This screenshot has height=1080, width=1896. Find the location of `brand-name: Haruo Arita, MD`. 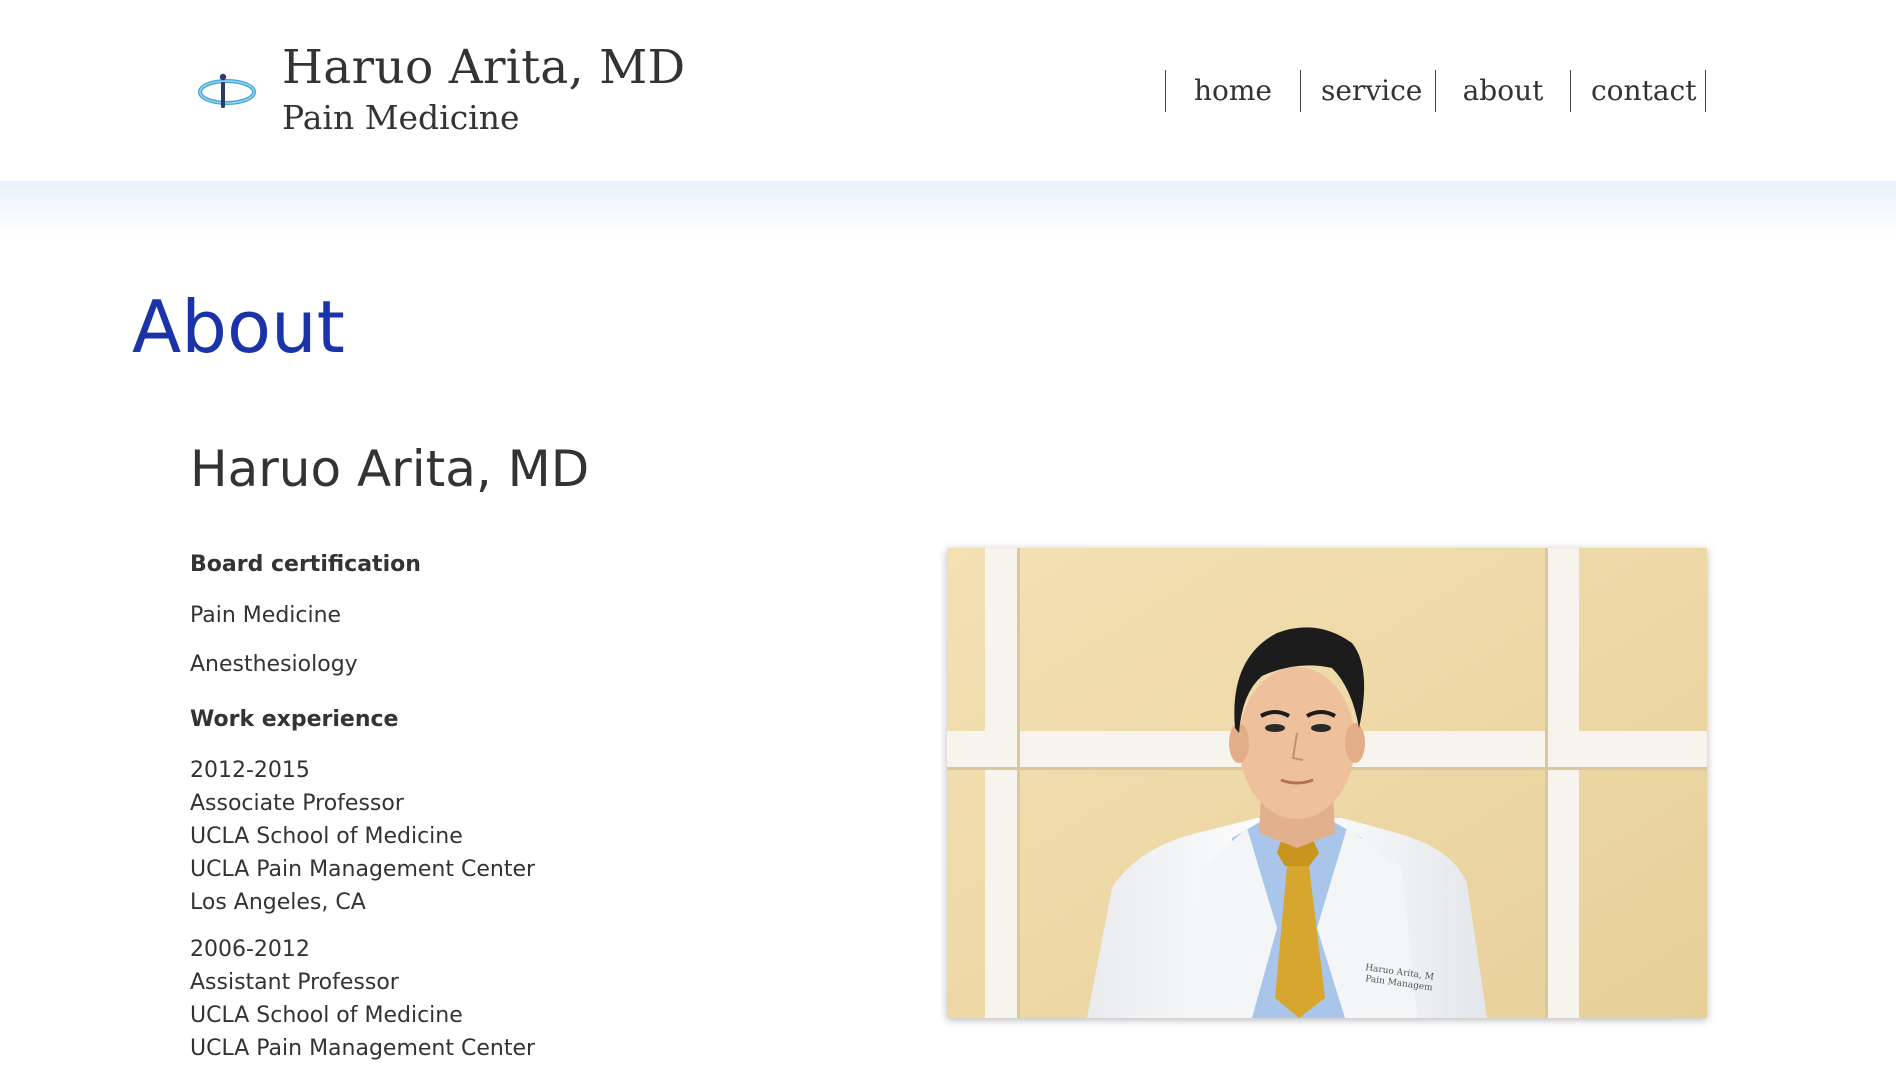

brand-name: Haruo Arita, MD is located at coordinates (484, 67).